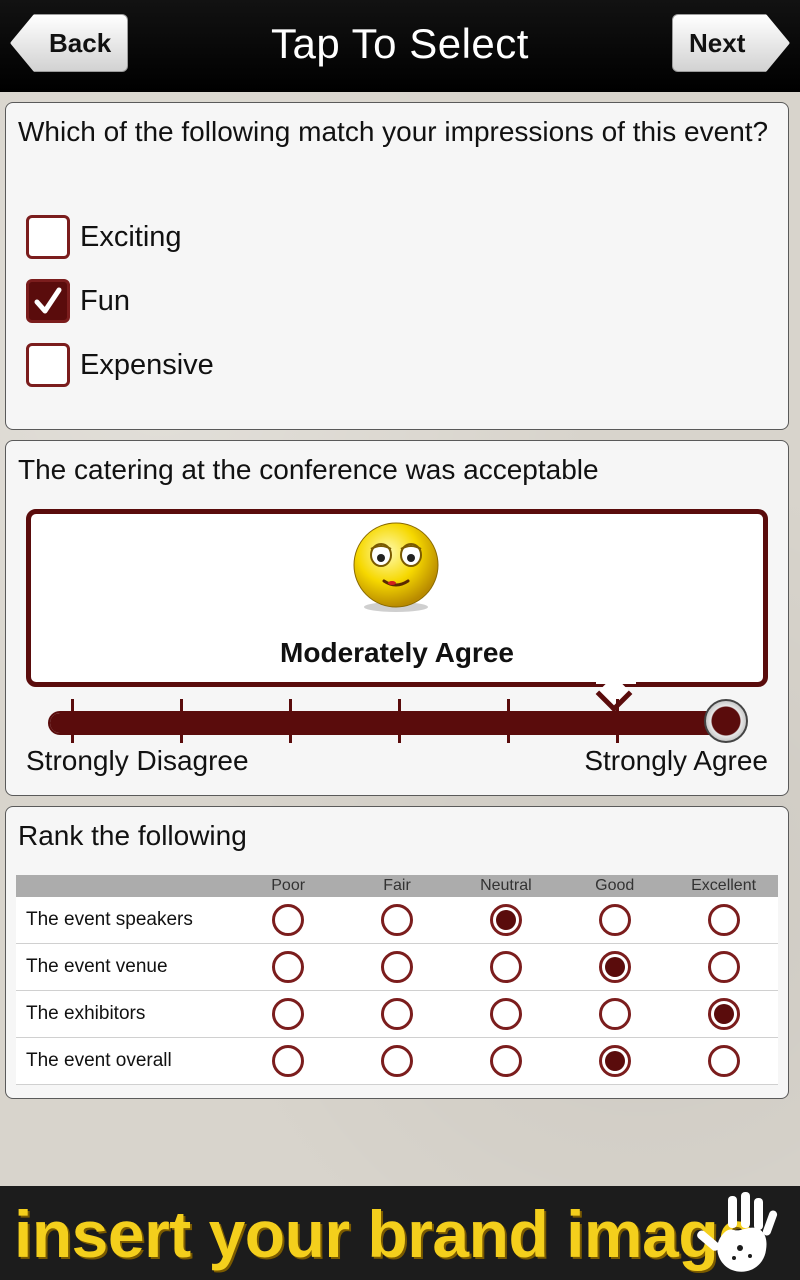 The height and width of the screenshot is (1280, 800). I want to click on grid-row: The event speakers, so click(397, 920).